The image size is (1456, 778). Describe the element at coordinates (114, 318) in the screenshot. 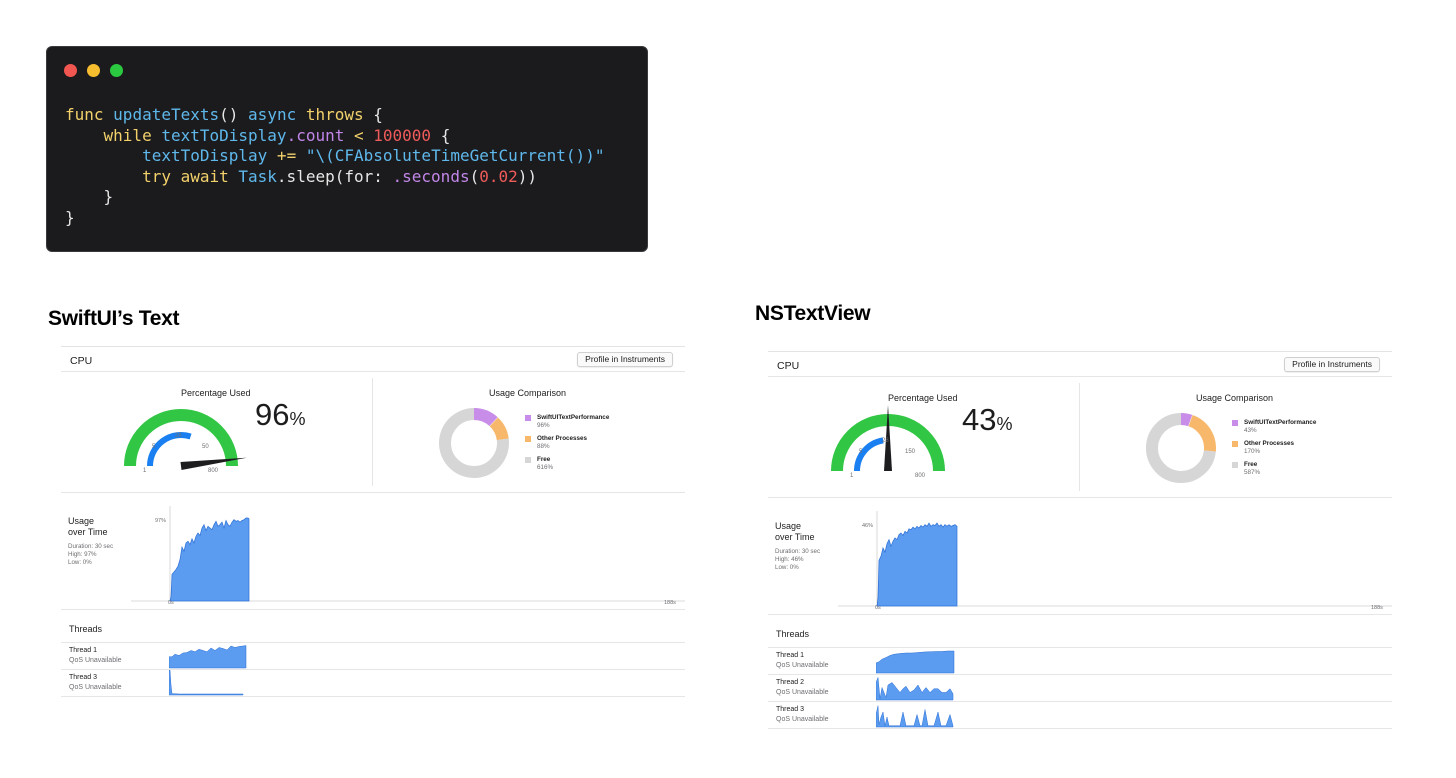

I see `left-heading: SwiftUI’s Text` at that location.